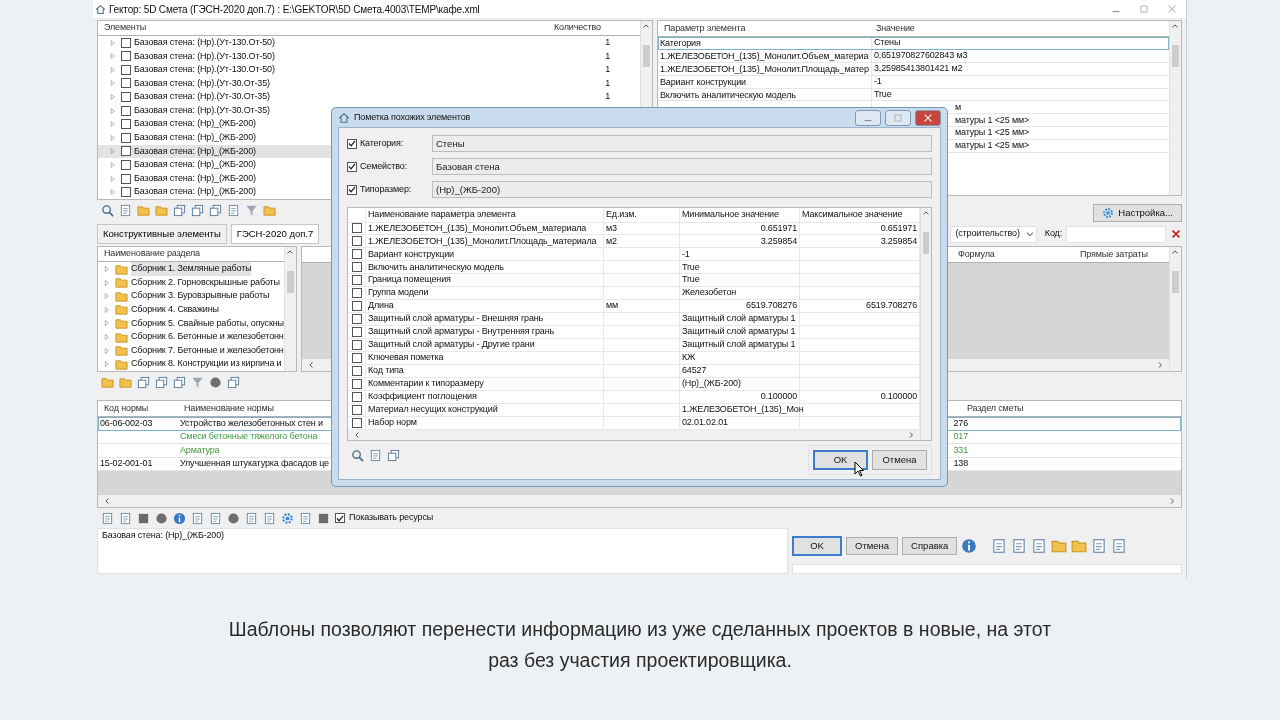 The height and width of the screenshot is (720, 1280). Describe the element at coordinates (391, 518) in the screenshot. I see `checkbox-label: Показывать ресурсы` at that location.